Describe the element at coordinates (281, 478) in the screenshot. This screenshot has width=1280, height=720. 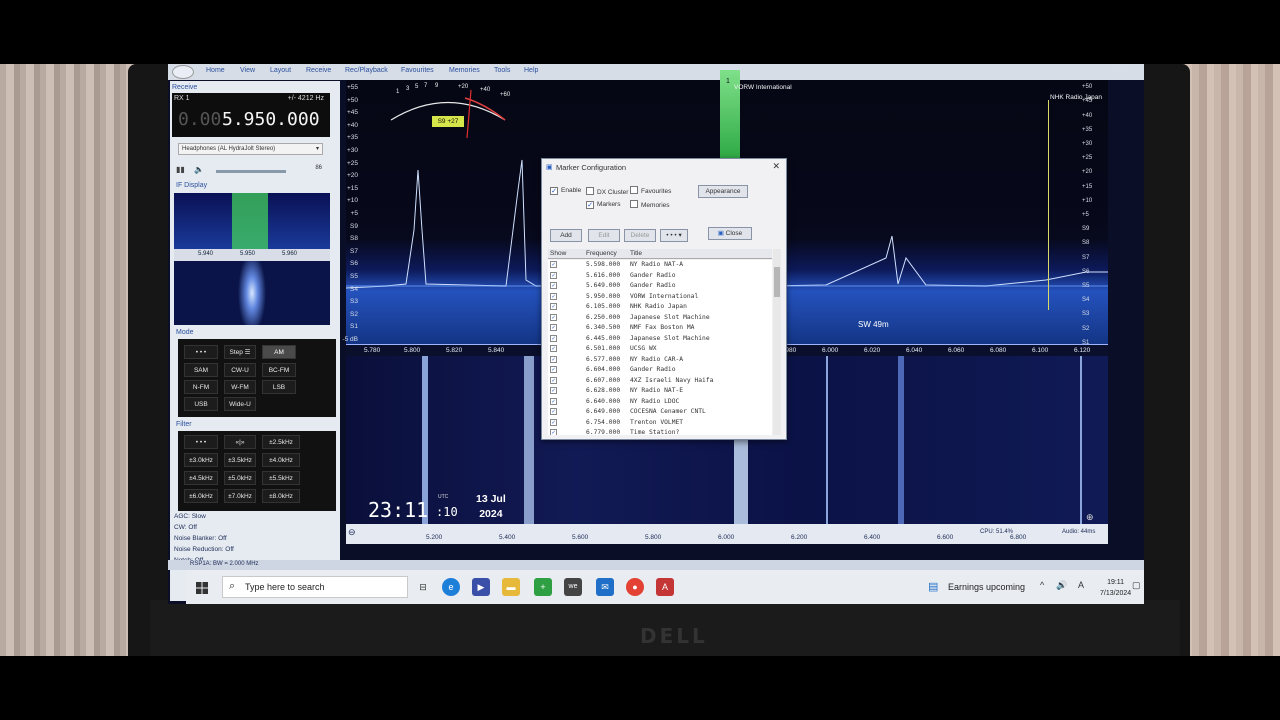
I see `filter-5-5khz-button: ±5.5kHz` at that location.